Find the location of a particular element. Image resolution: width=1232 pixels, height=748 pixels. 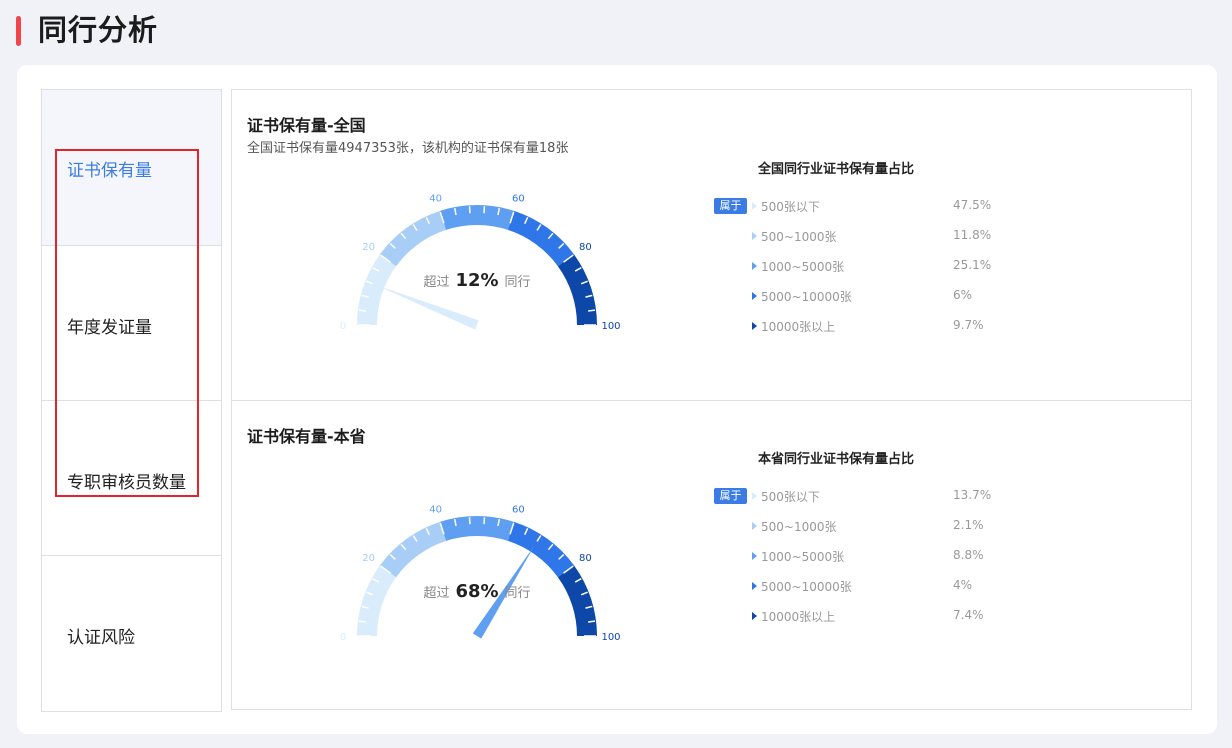

page-header: 同行分析 is located at coordinates (616, 31).